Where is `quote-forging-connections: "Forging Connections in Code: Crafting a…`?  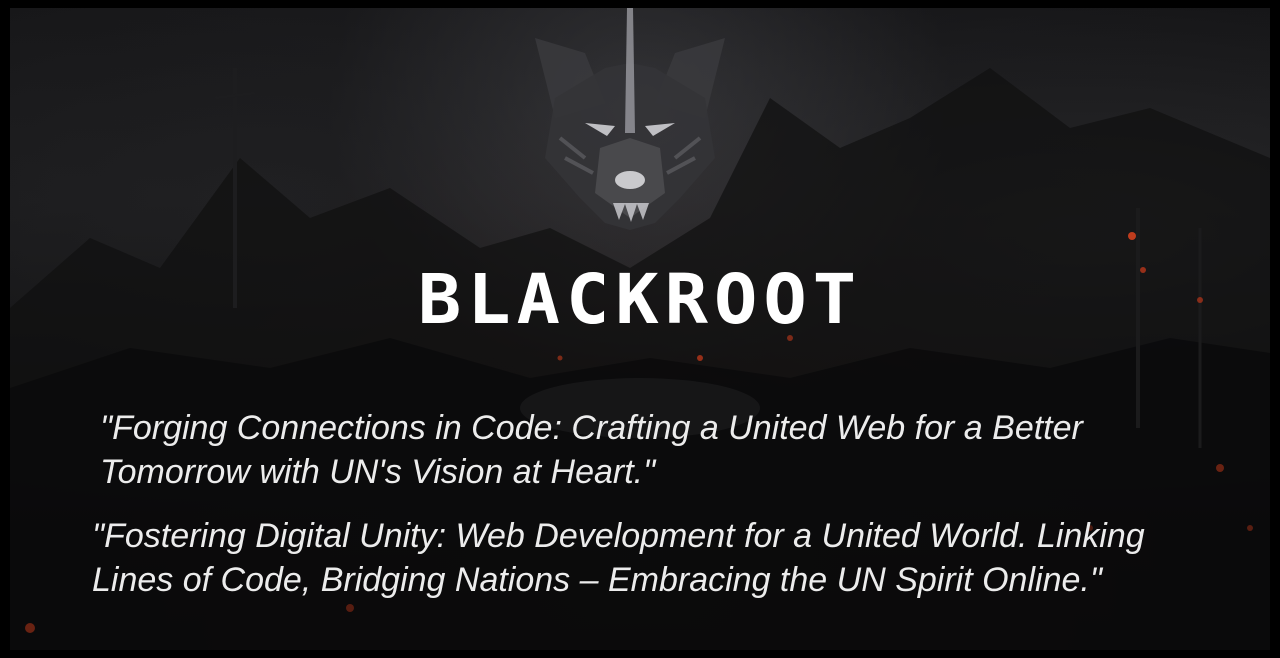 quote-forging-connections: "Forging Connections in Code: Crafting a… is located at coordinates (591, 450).